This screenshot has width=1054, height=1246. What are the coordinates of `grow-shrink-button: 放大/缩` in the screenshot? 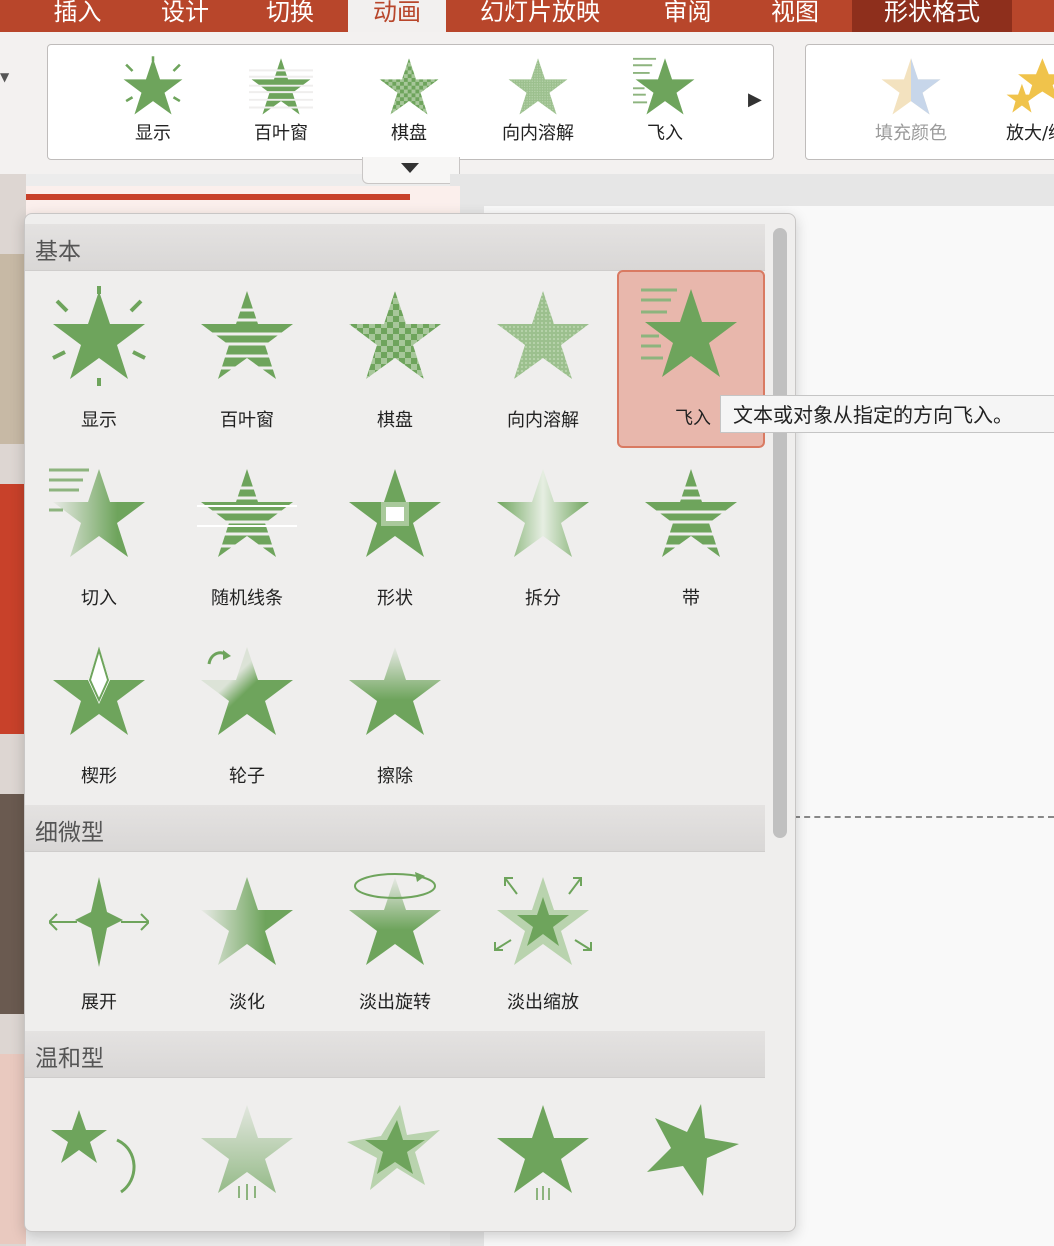 It's located at (1025, 100).